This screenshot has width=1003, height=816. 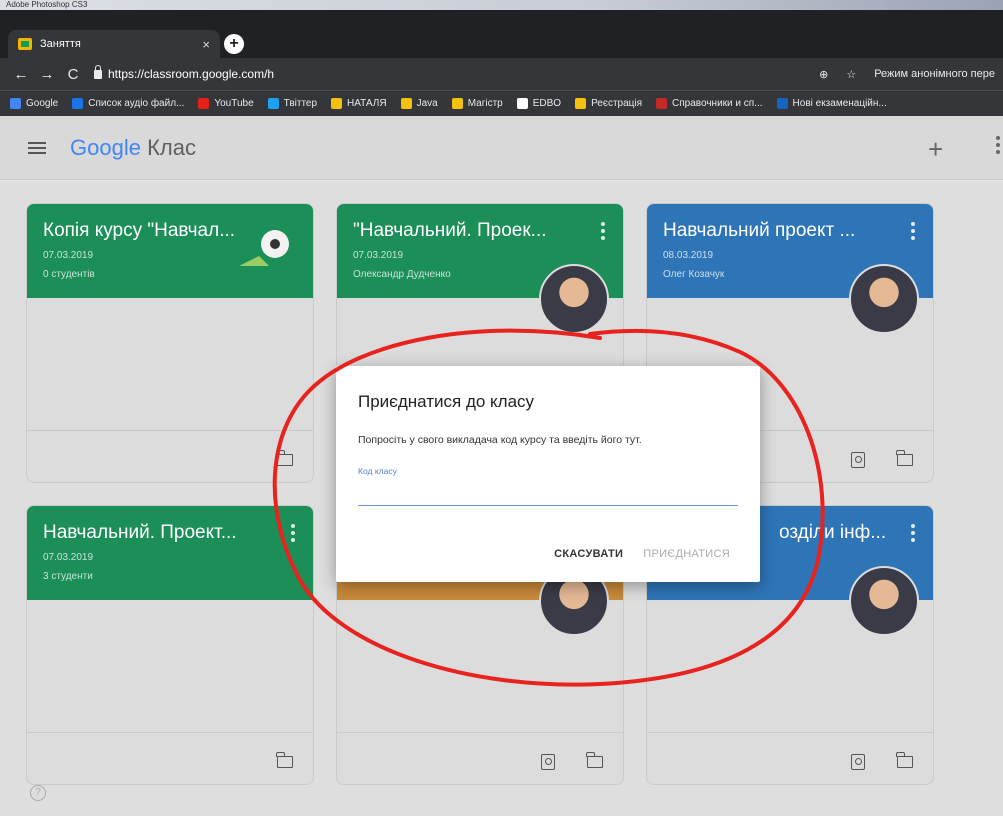 I want to click on card-date: 08.03.2019, so click(x=688, y=255).